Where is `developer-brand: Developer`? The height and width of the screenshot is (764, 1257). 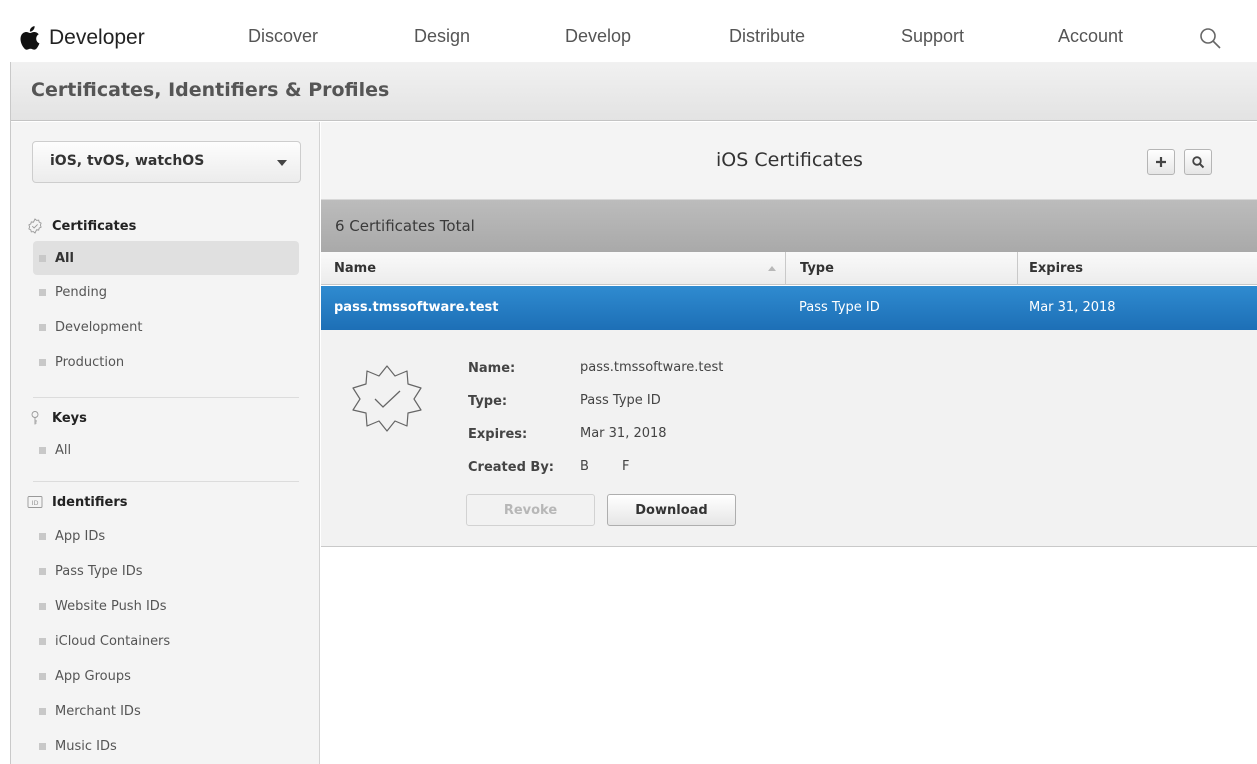 developer-brand: Developer is located at coordinates (81, 38).